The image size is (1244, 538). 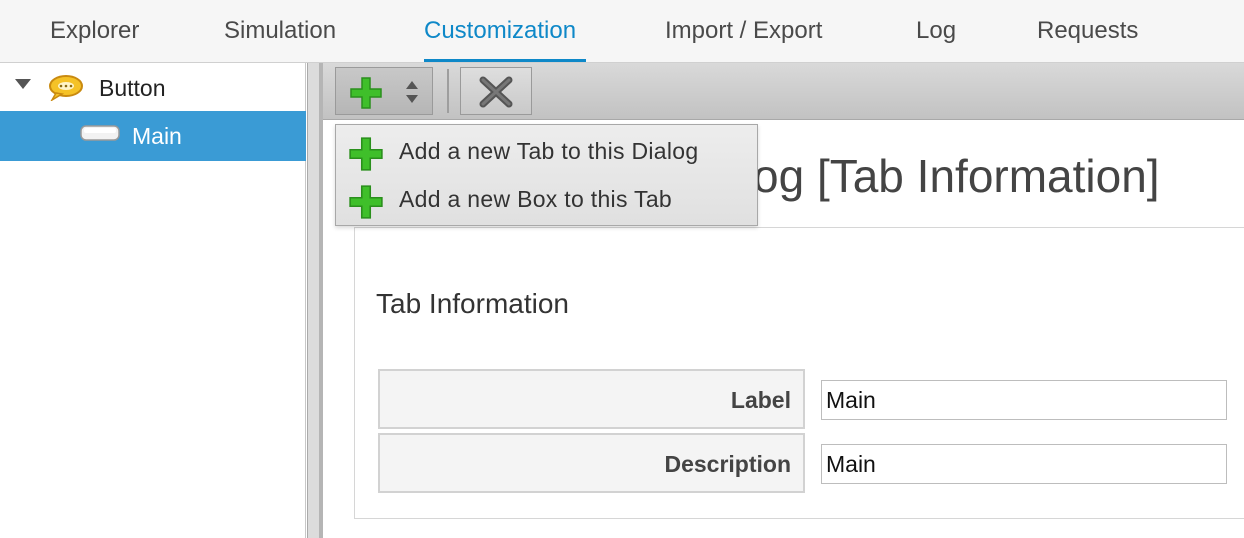 I want to click on tree-item-main: Main, so click(x=153, y=136).